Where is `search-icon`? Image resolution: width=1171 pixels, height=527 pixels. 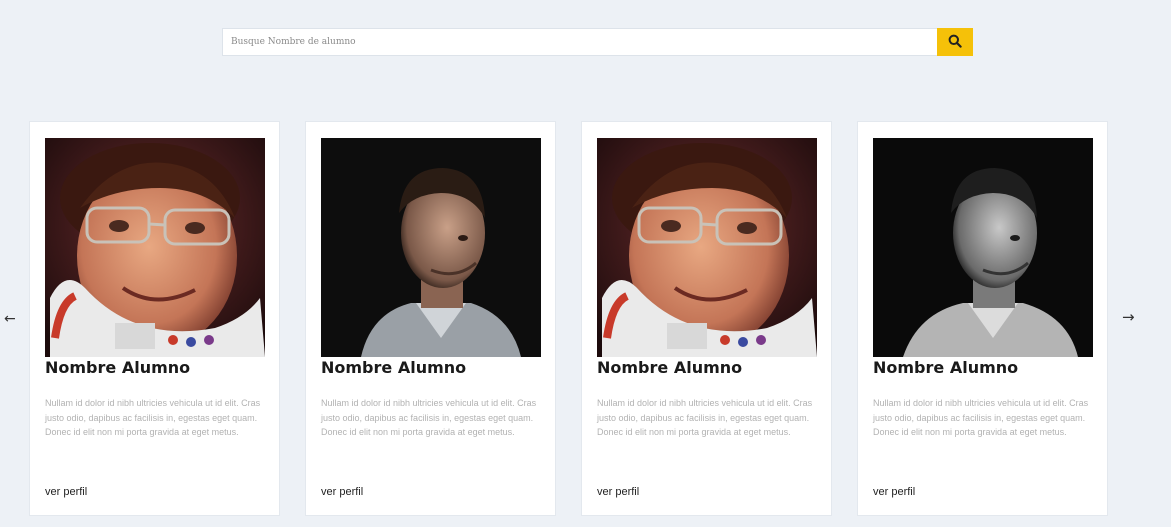 search-icon is located at coordinates (955, 42).